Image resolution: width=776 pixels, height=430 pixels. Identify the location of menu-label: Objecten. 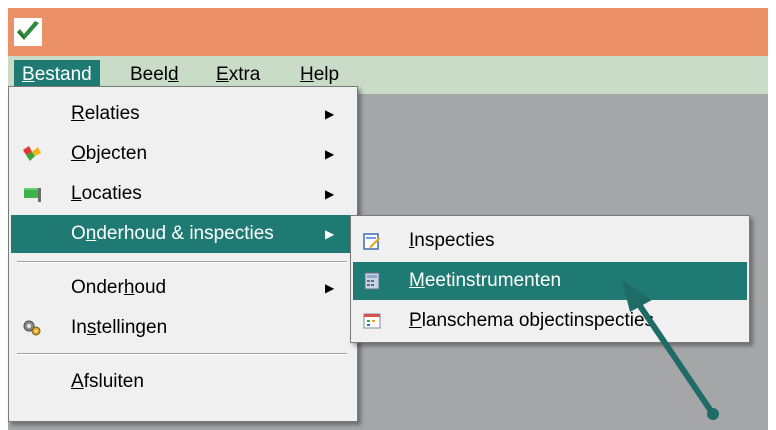
(109, 153).